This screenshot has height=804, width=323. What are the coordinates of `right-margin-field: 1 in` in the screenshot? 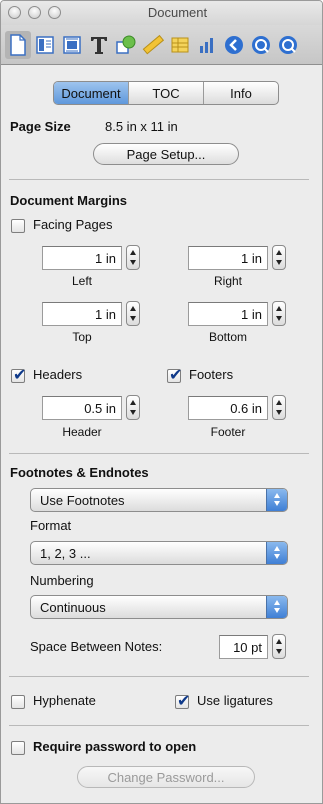 It's located at (228, 258).